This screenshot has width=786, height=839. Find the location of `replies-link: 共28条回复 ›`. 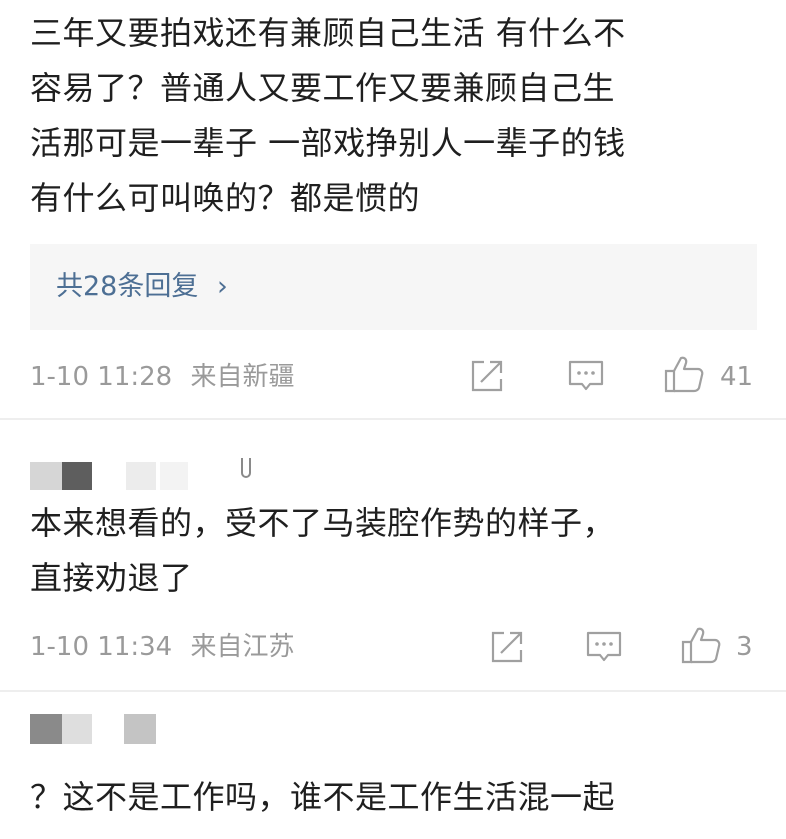

replies-link: 共28条回复 › is located at coordinates (142, 287).